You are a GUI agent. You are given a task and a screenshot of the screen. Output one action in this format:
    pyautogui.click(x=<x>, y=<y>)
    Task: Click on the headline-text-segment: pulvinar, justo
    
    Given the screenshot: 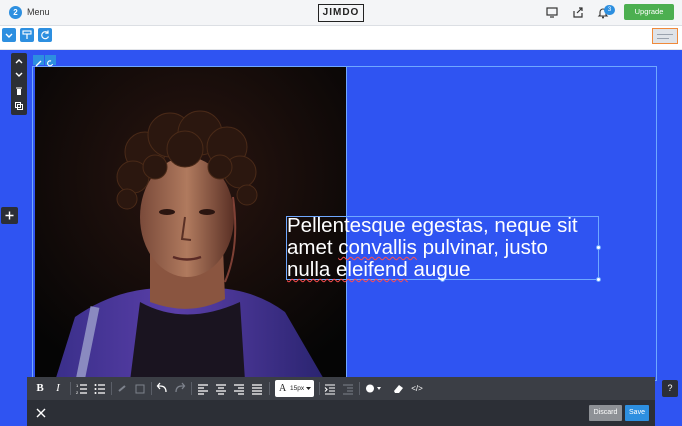 What is the action you would take?
    pyautogui.click(x=482, y=247)
    